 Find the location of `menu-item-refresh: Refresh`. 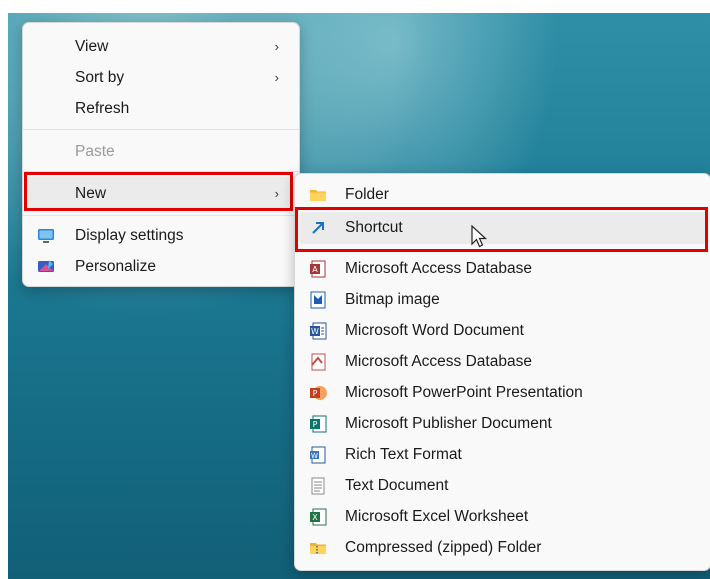

menu-item-refresh: Refresh is located at coordinates (161, 109).